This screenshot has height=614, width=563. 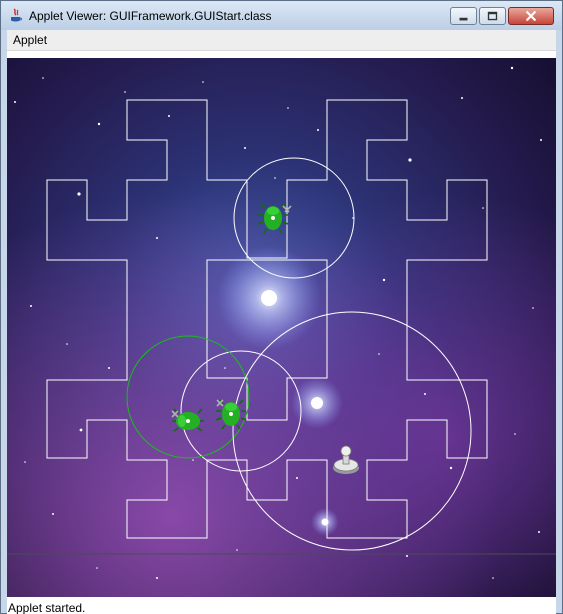 What do you see at coordinates (30, 40) in the screenshot?
I see `menu-applet: Applet` at bounding box center [30, 40].